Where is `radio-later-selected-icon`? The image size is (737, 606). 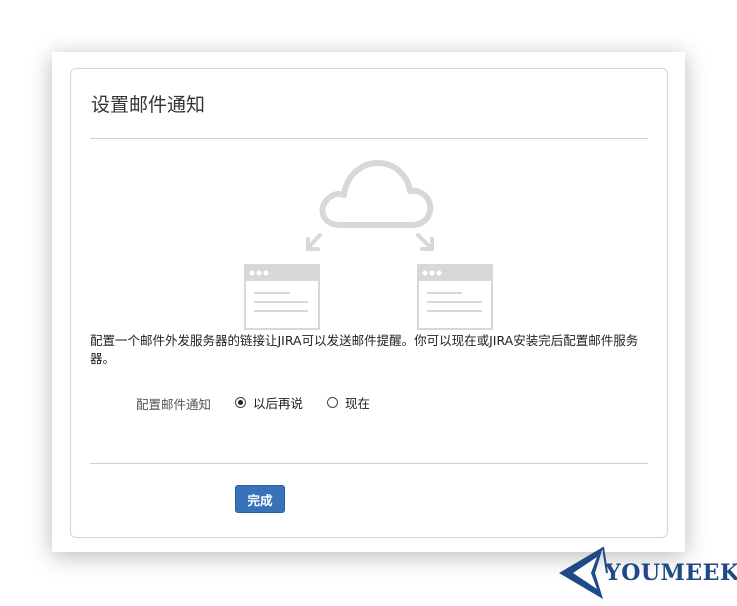 radio-later-selected-icon is located at coordinates (240, 402).